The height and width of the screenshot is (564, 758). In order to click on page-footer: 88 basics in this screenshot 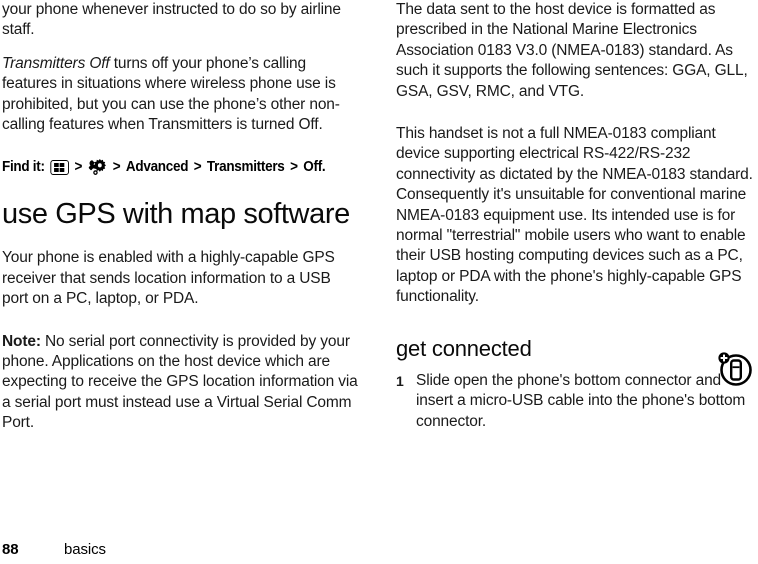, I will do `click(54, 549)`.